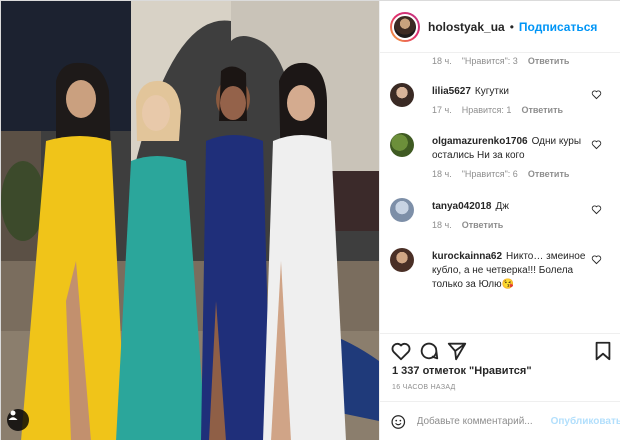 The image size is (620, 440). I want to click on comment-meta: 17 ч. Нравится: 1 Ответить, so click(502, 110).